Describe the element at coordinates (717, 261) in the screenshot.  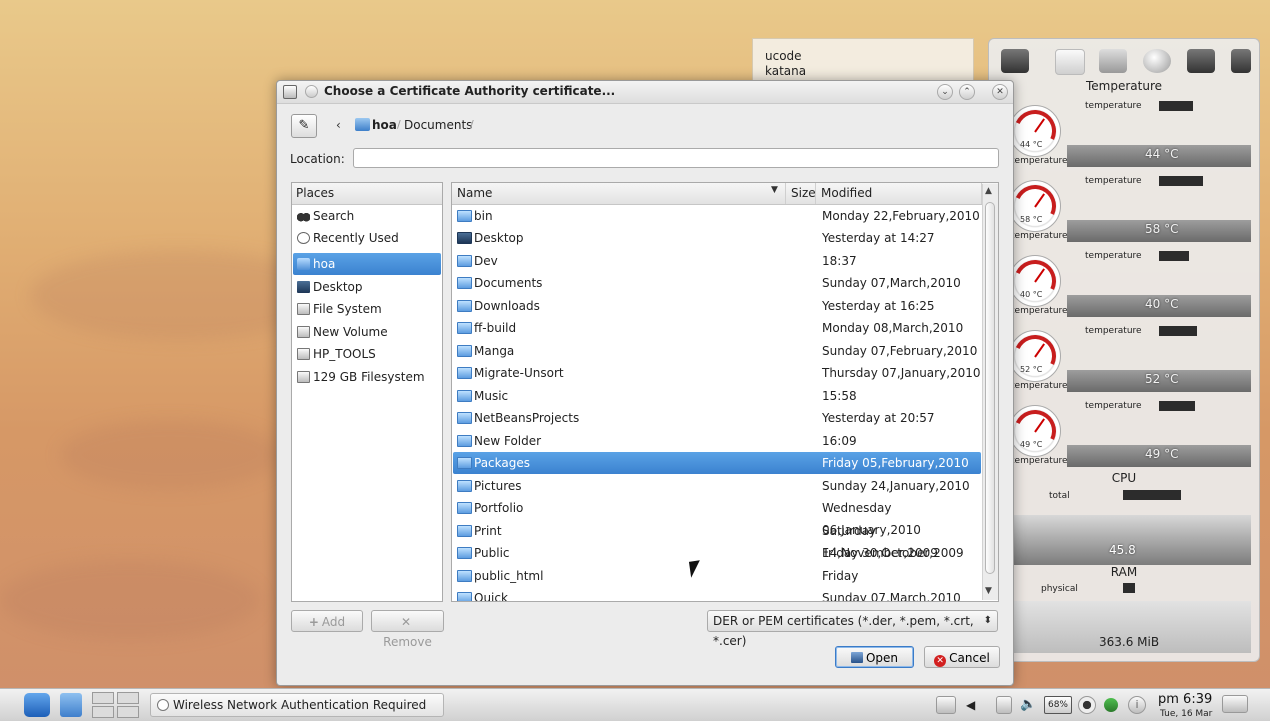
I see `file-row: Dev 18:37` at that location.